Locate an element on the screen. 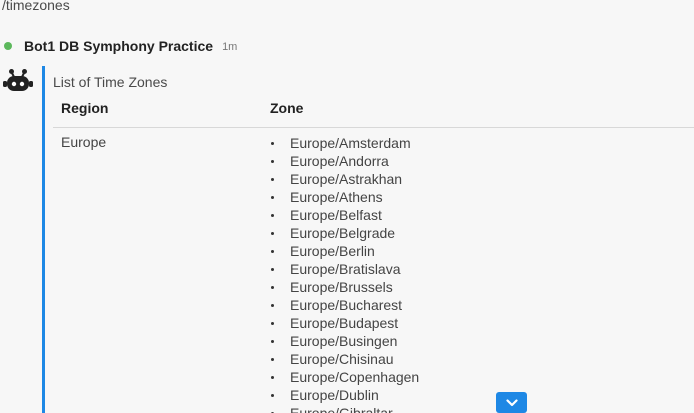 The width and height of the screenshot is (694, 413). zone-list-item: Europe/Bucharest is located at coordinates (344, 305).